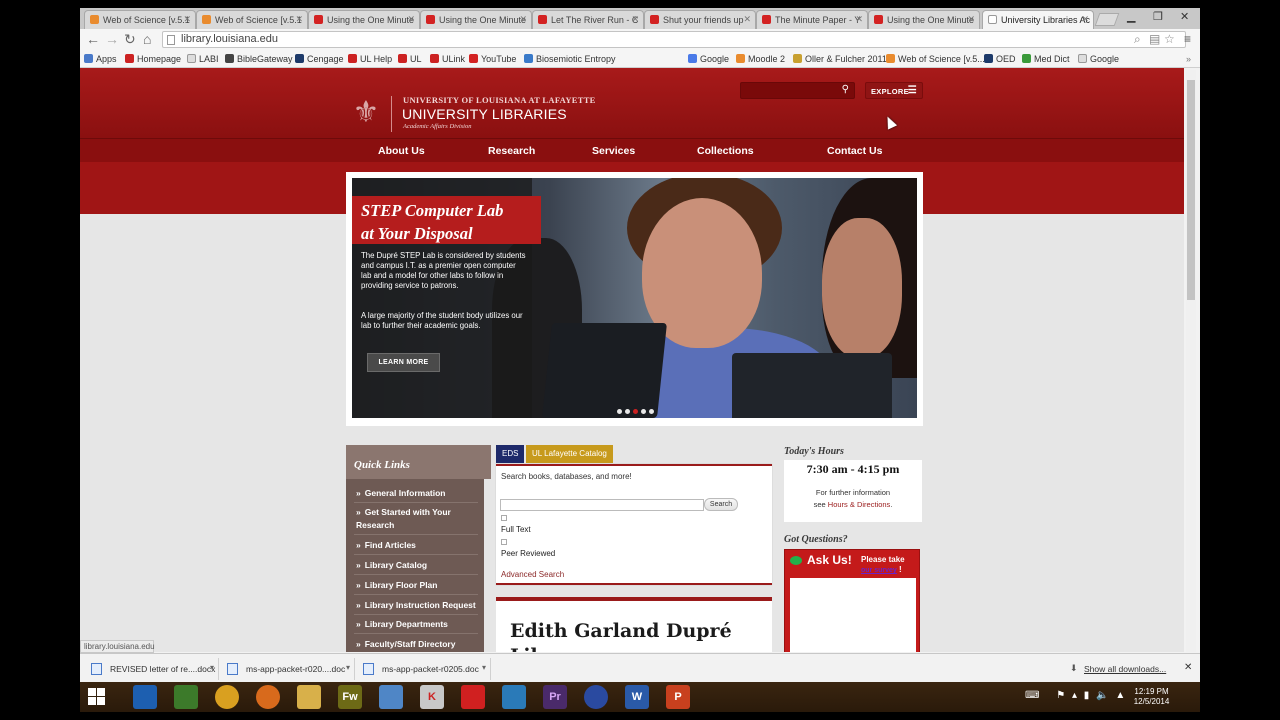  Describe the element at coordinates (147, 39) in the screenshot. I see `home-icon: ⌂` at that location.